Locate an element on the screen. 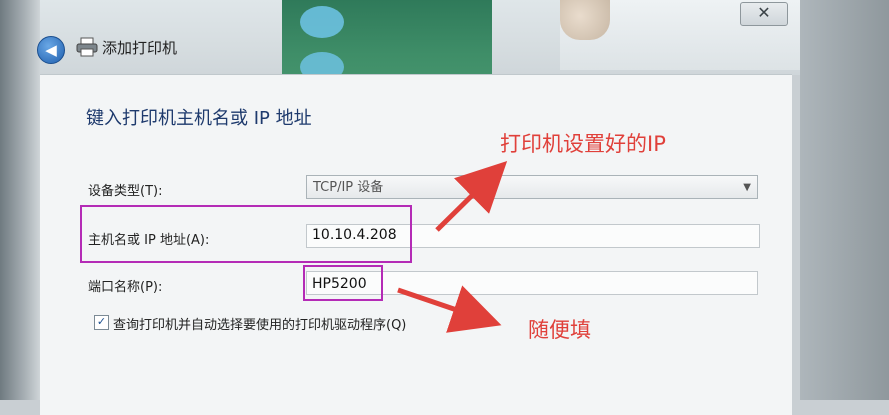 The width and height of the screenshot is (889, 415). background-finger is located at coordinates (585, 20).